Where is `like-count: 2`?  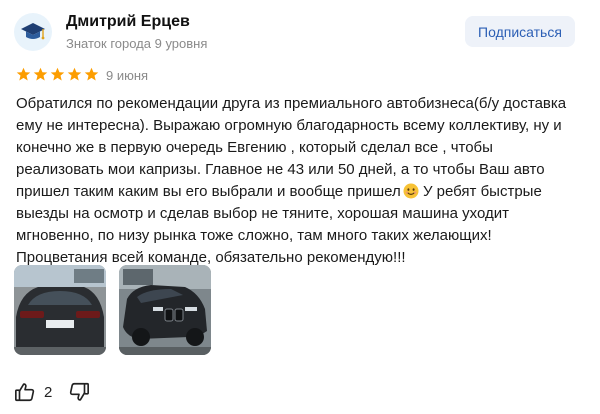
like-count: 2 is located at coordinates (48, 392).